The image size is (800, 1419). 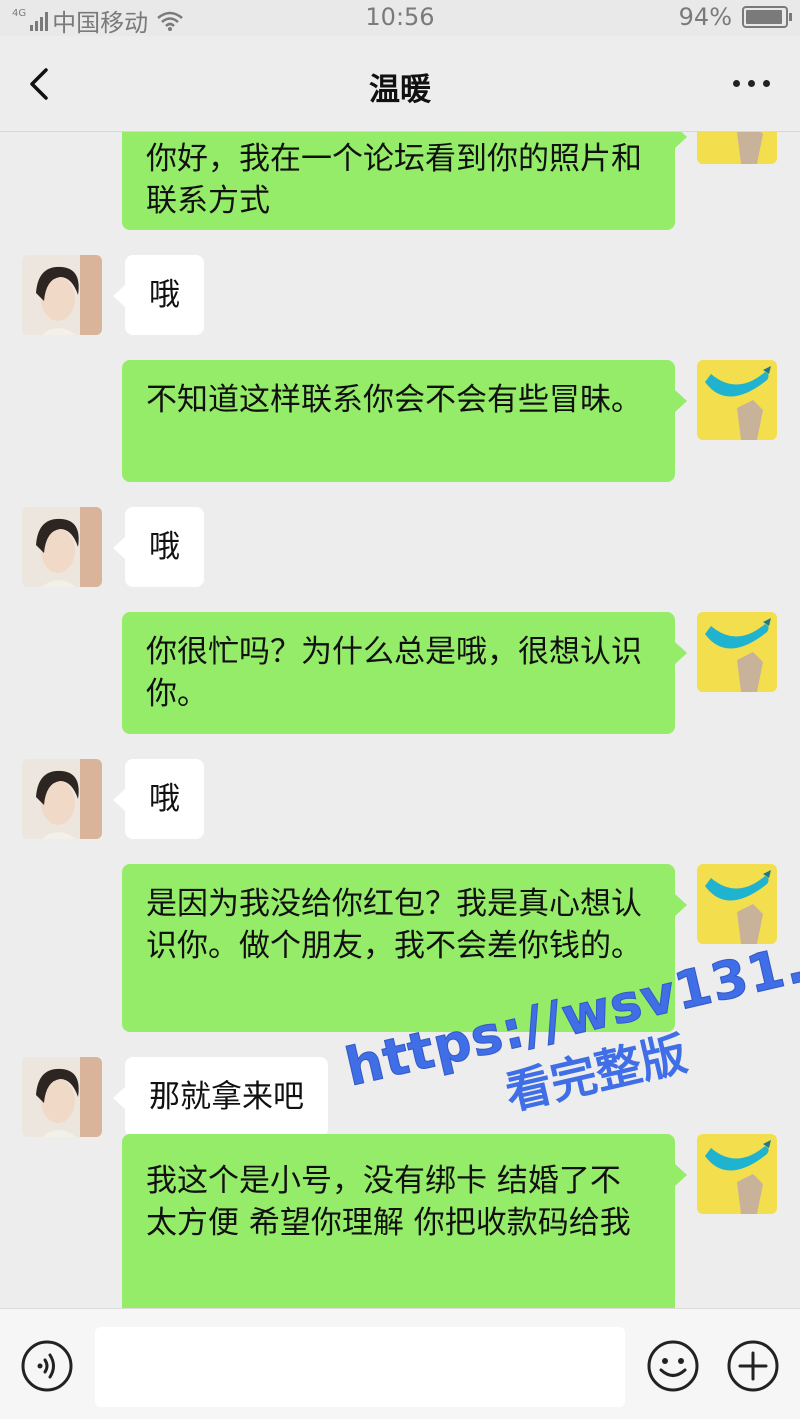 What do you see at coordinates (705, 17) in the screenshot?
I see `battery-percent: 94%` at bounding box center [705, 17].